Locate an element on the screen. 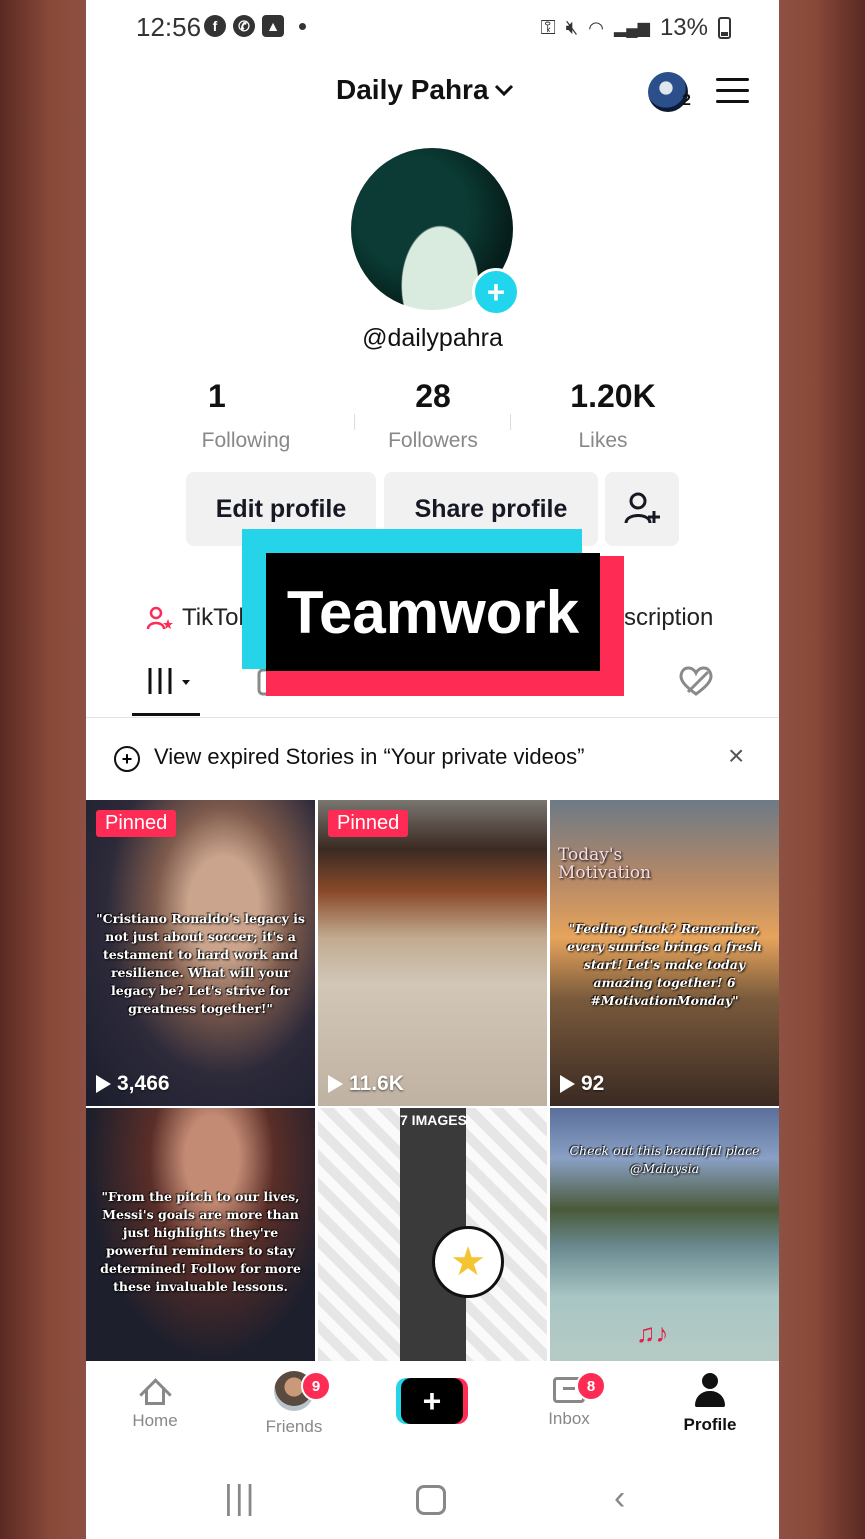 The width and height of the screenshot is (865, 1539). images-tag: 7 IMAGES is located at coordinates (433, 1120).